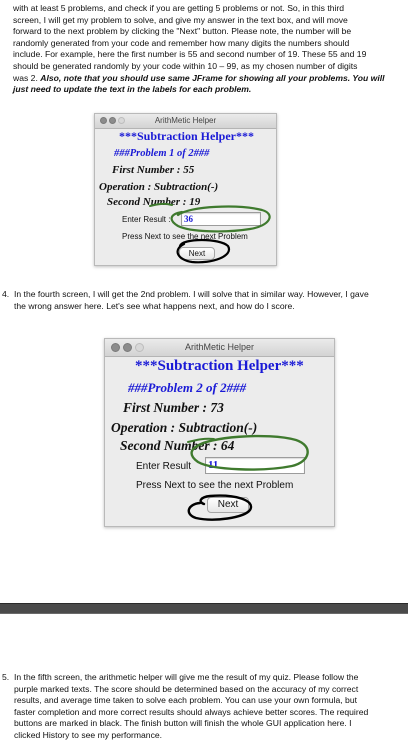 Image resolution: width=408 pixels, height=756 pixels. Describe the element at coordinates (27, 77) in the screenshot. I see `intro-line-start: was 2.` at that location.